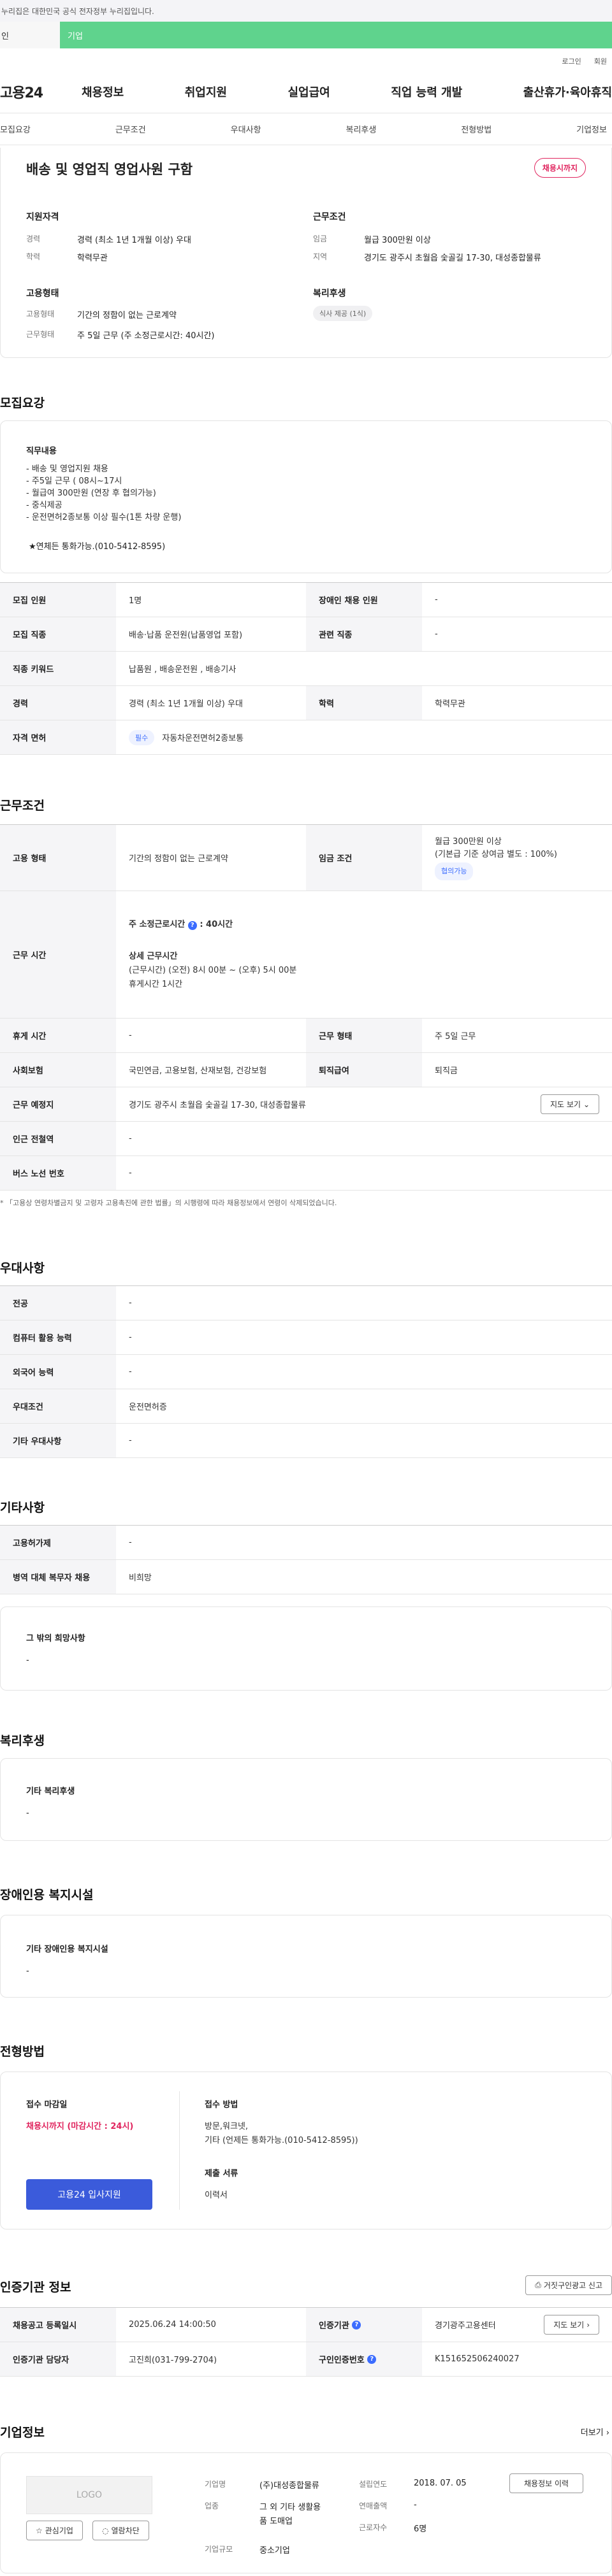 Image resolution: width=612 pixels, height=2576 pixels. Describe the element at coordinates (306, 1956) in the screenshot. I see `disabled-facility-card: 기타 장애인용 복지시설 -` at that location.